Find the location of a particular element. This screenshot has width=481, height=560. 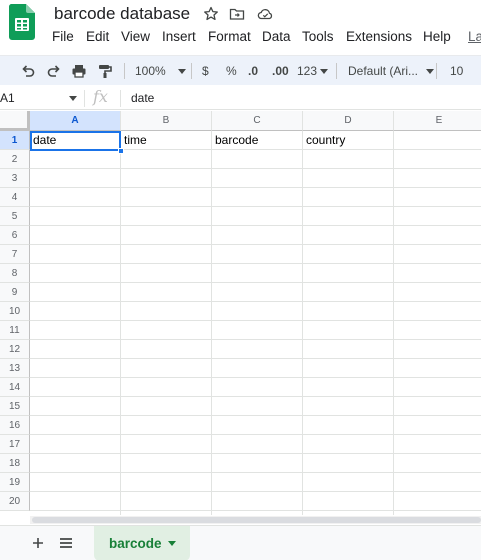

row-header-8: 8 is located at coordinates (15, 273).